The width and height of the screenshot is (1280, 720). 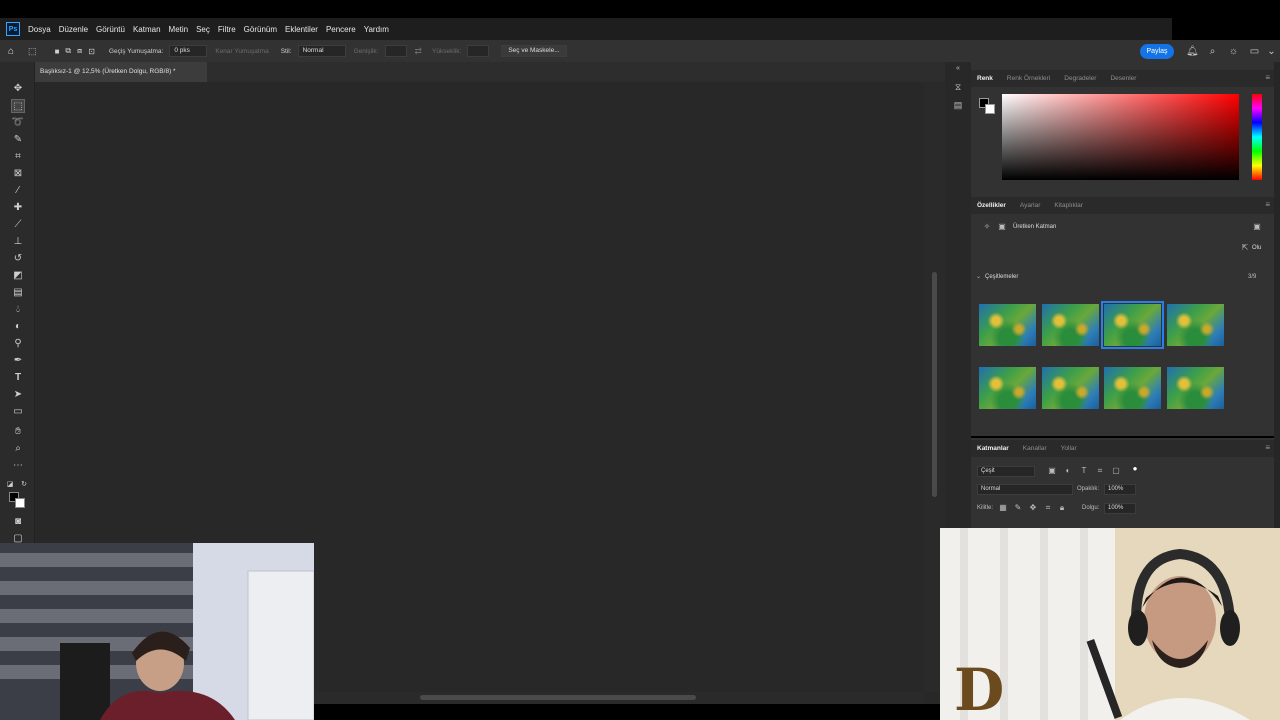 What do you see at coordinates (301, 29) in the screenshot?
I see `menu-plugins: Eklentiler` at bounding box center [301, 29].